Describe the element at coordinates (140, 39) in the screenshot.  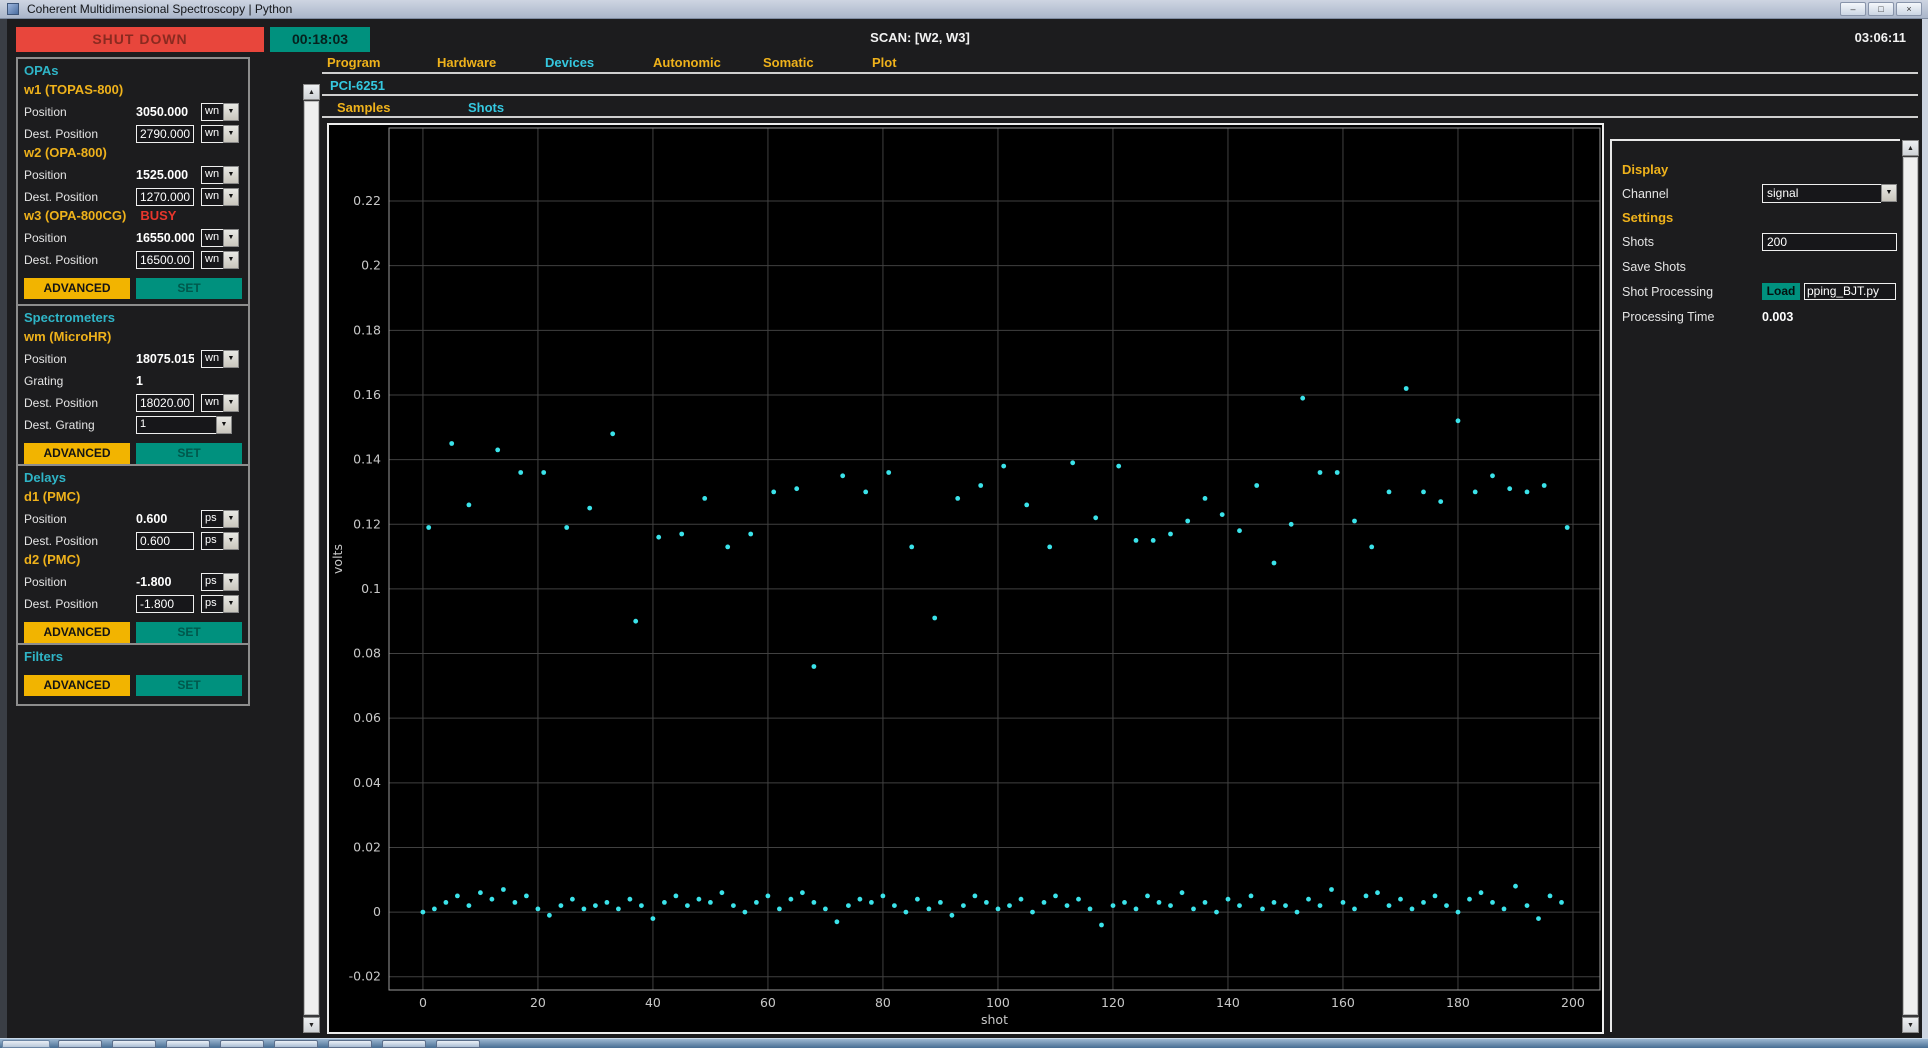
I see `shut-down-button: SHUT DOWN` at that location.